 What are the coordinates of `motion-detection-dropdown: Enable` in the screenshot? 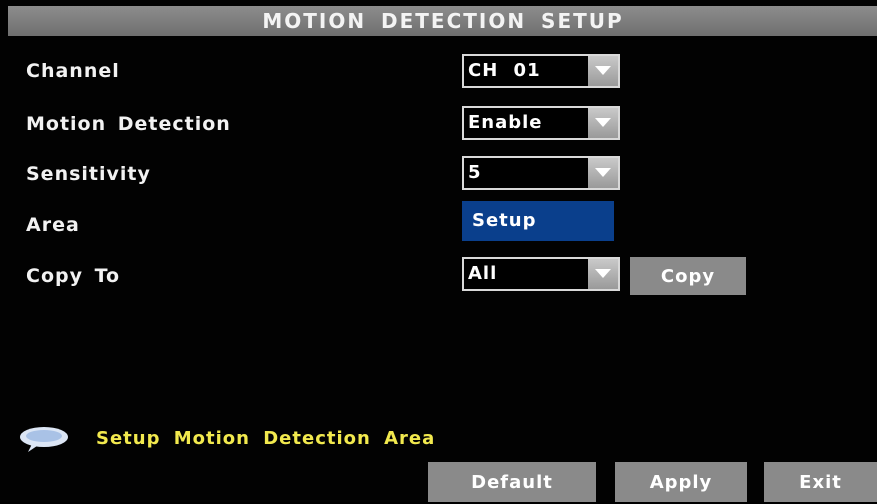 It's located at (541, 123).